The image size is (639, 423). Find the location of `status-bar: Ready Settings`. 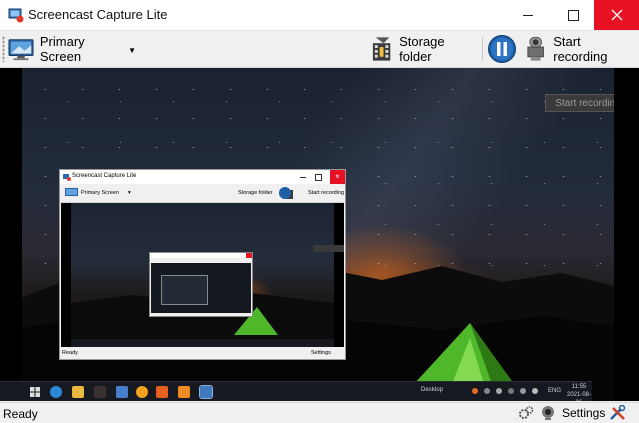

status-bar: Ready Settings is located at coordinates (319, 412).